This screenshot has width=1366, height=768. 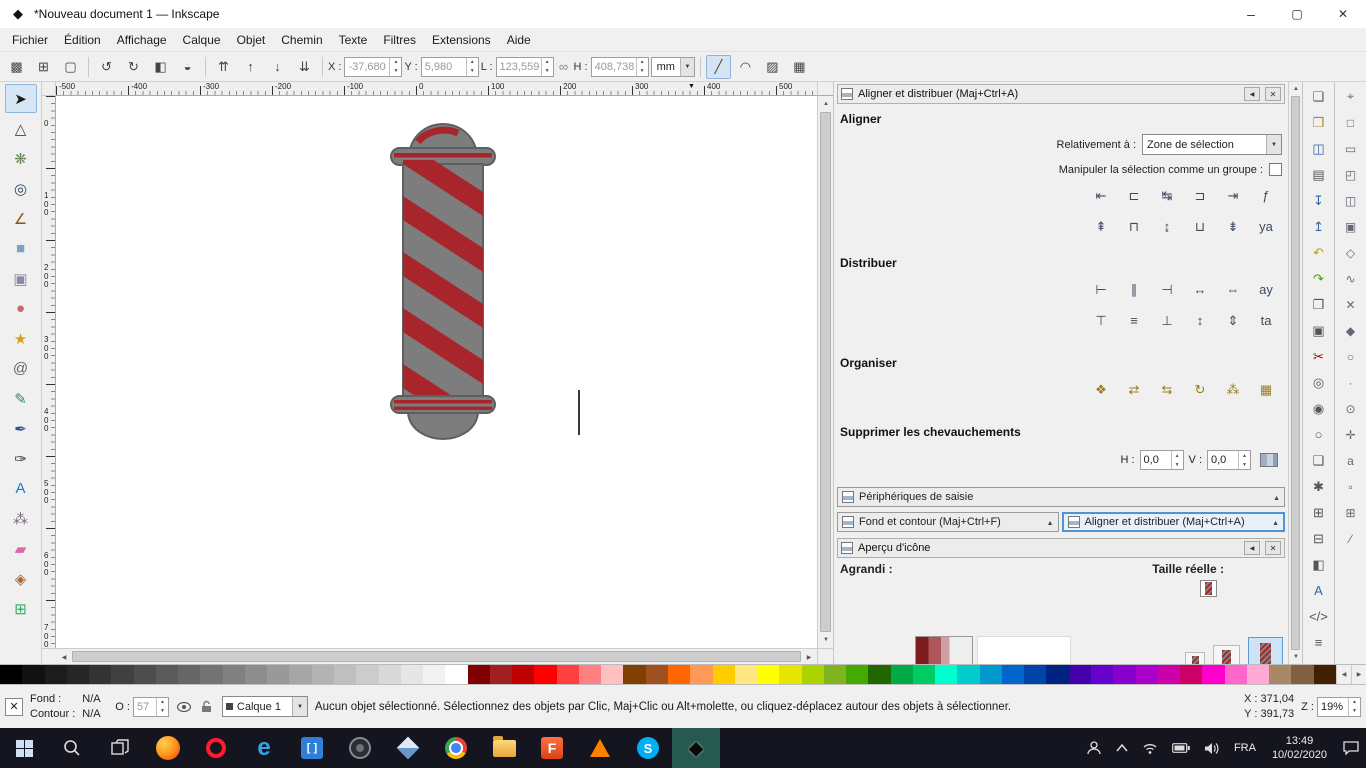 I want to click on distribute-vertical-anchors-button: ⇕, so click(x=1233, y=320).